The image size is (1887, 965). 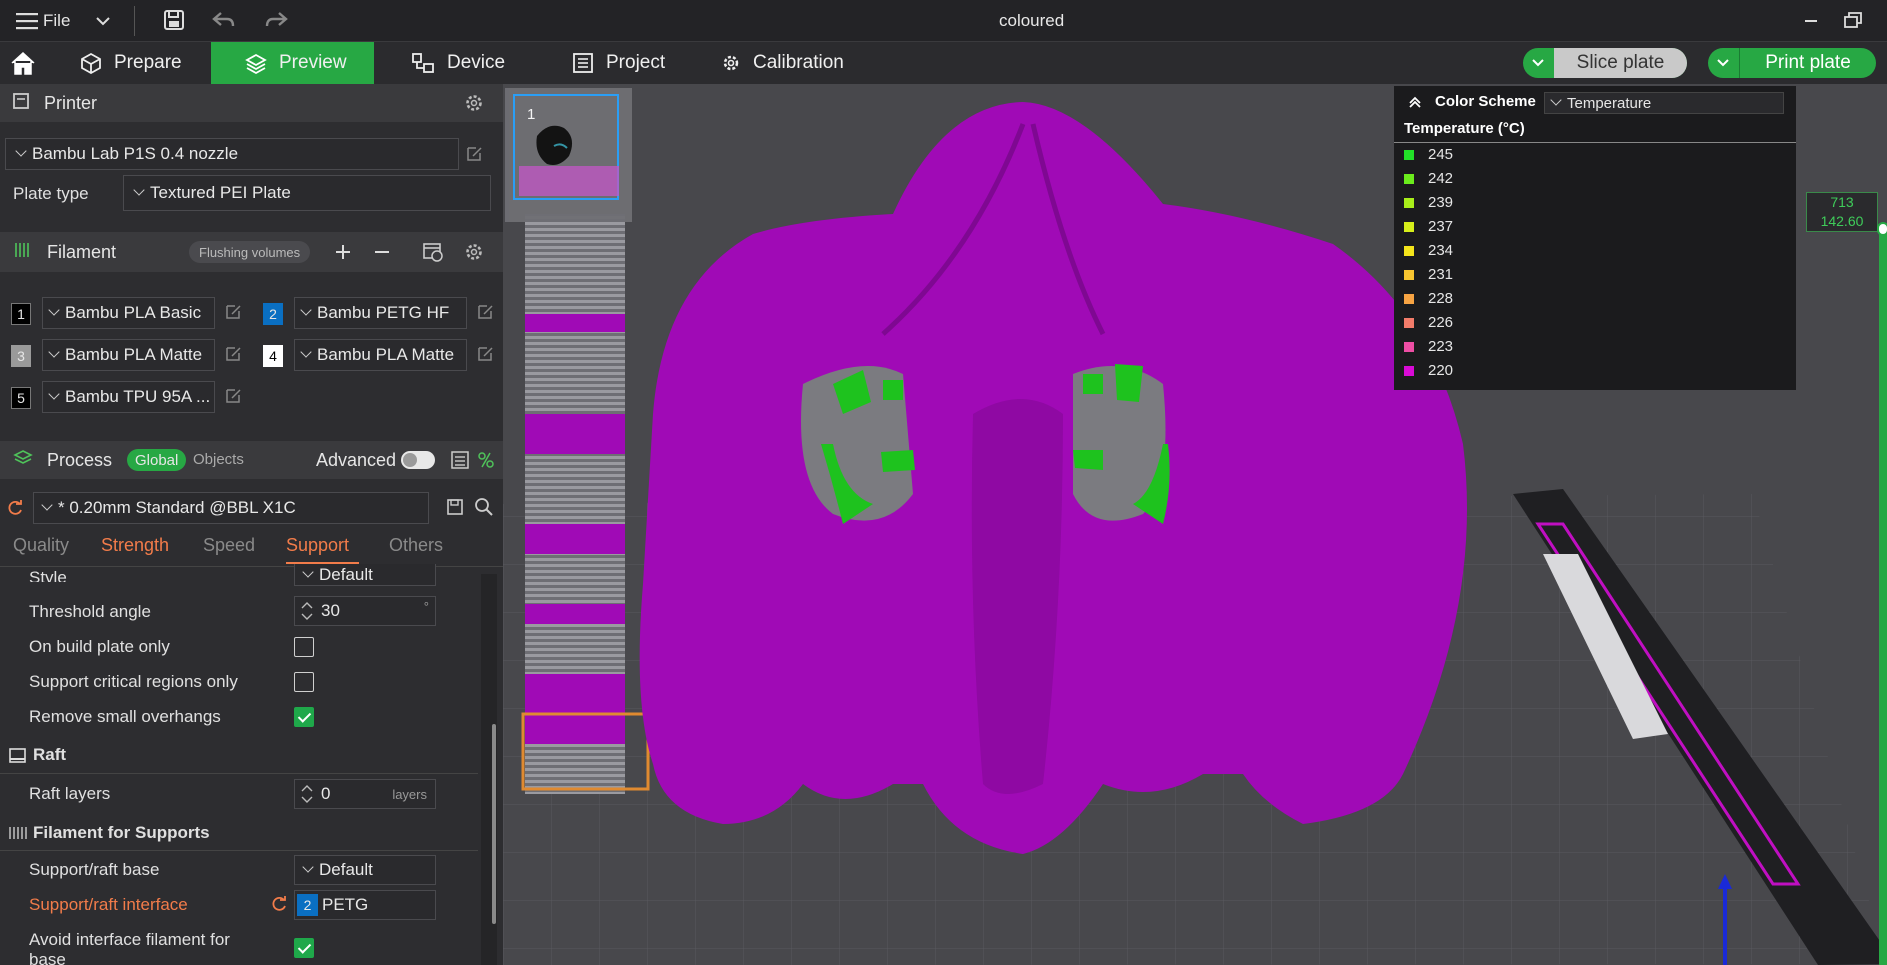 I want to click on minimize-icon, so click(x=1811, y=23).